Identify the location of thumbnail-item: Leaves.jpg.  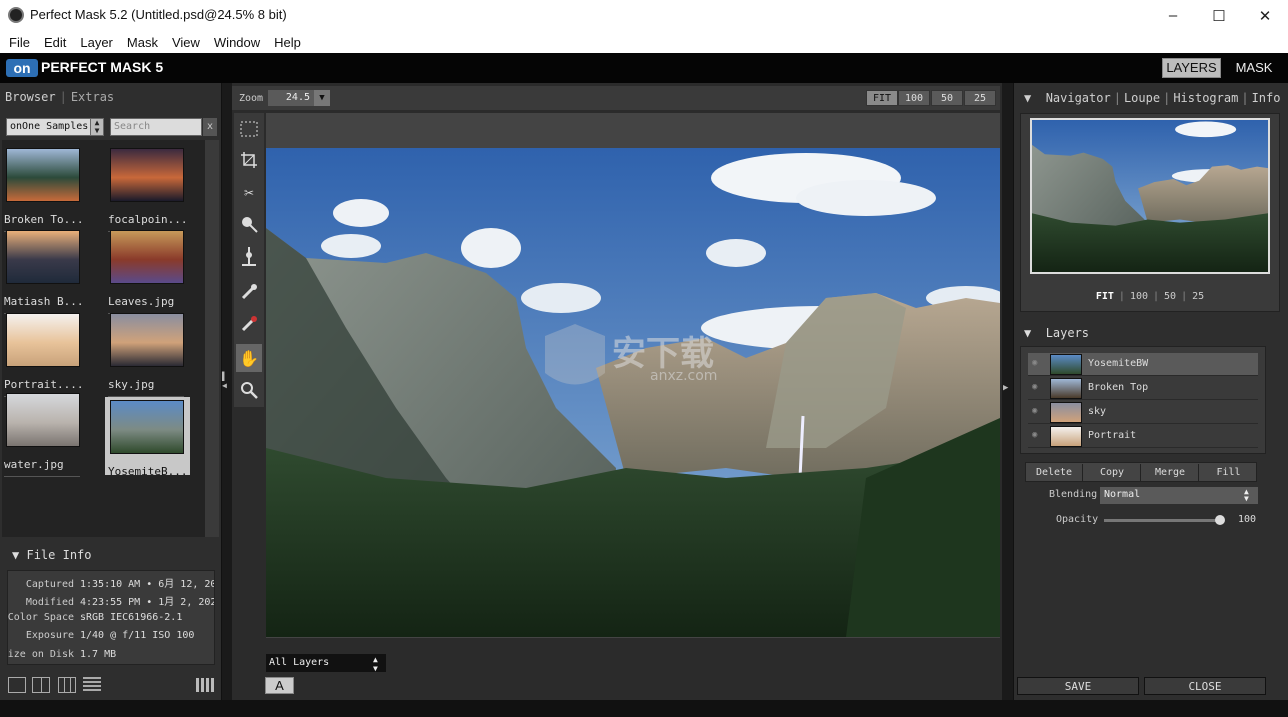
(148, 270).